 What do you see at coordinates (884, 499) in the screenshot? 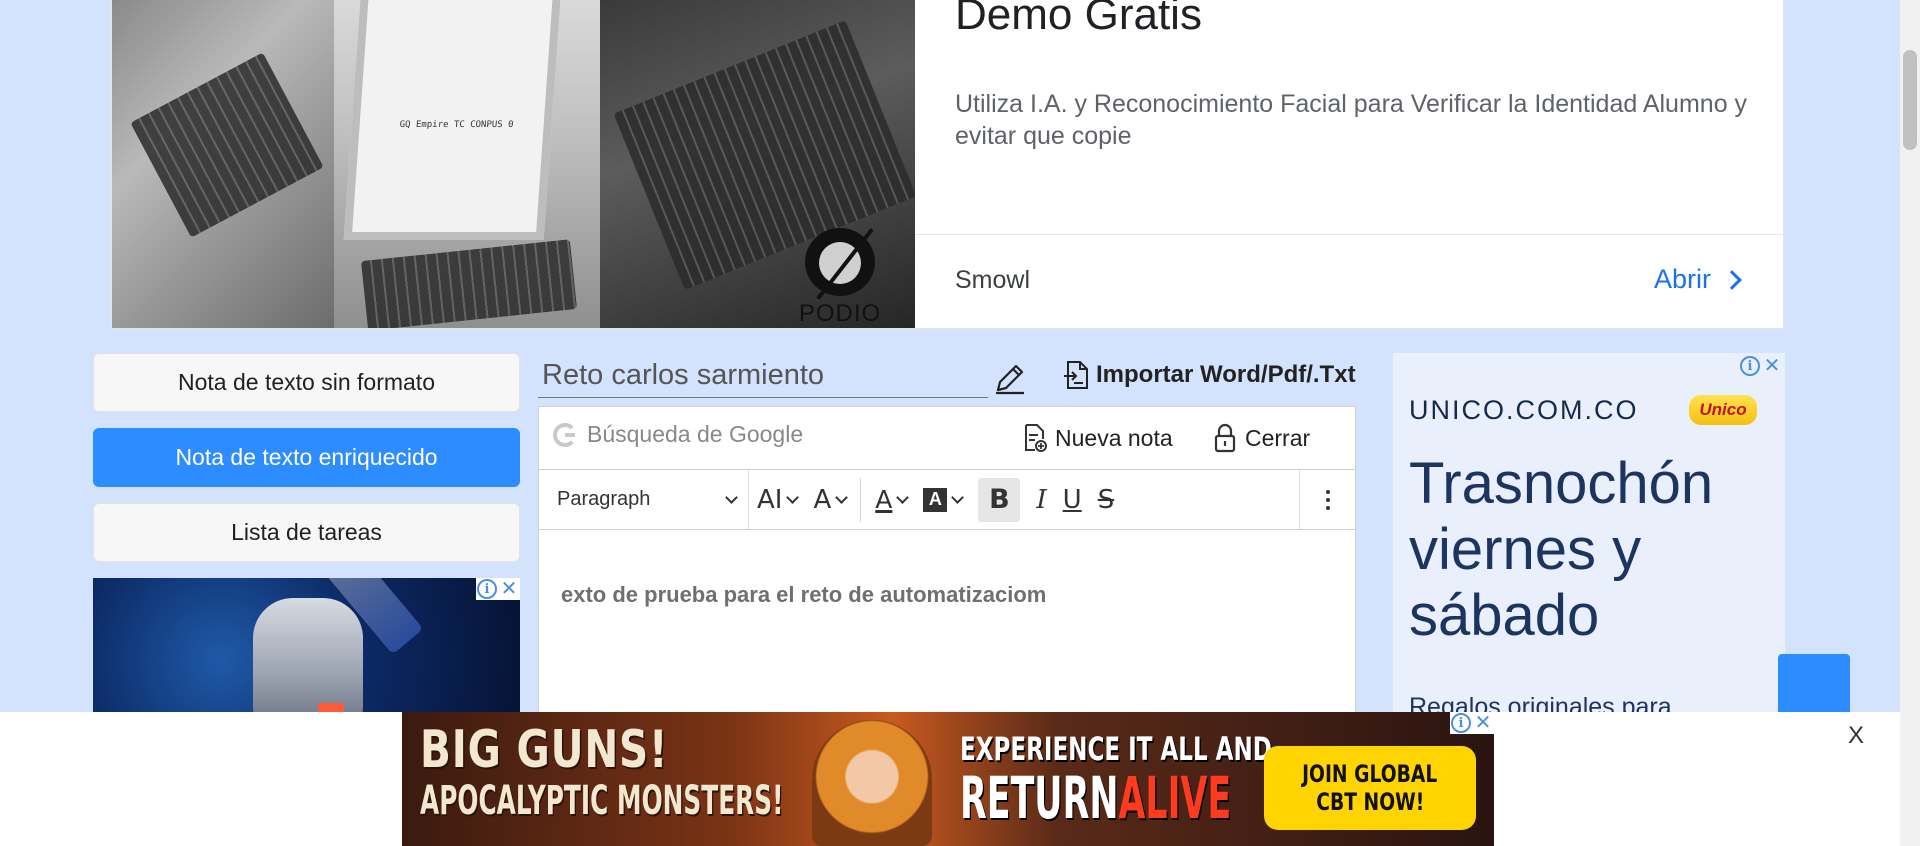
I see `font-color-icon: A` at bounding box center [884, 499].